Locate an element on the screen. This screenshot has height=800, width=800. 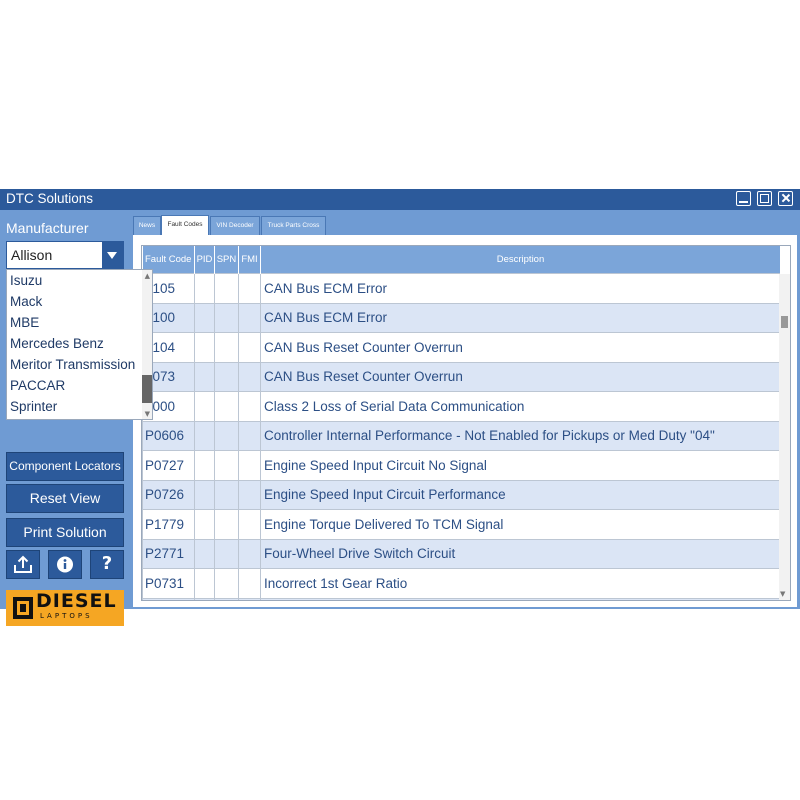
column-header-description: Description is located at coordinates (520, 260).